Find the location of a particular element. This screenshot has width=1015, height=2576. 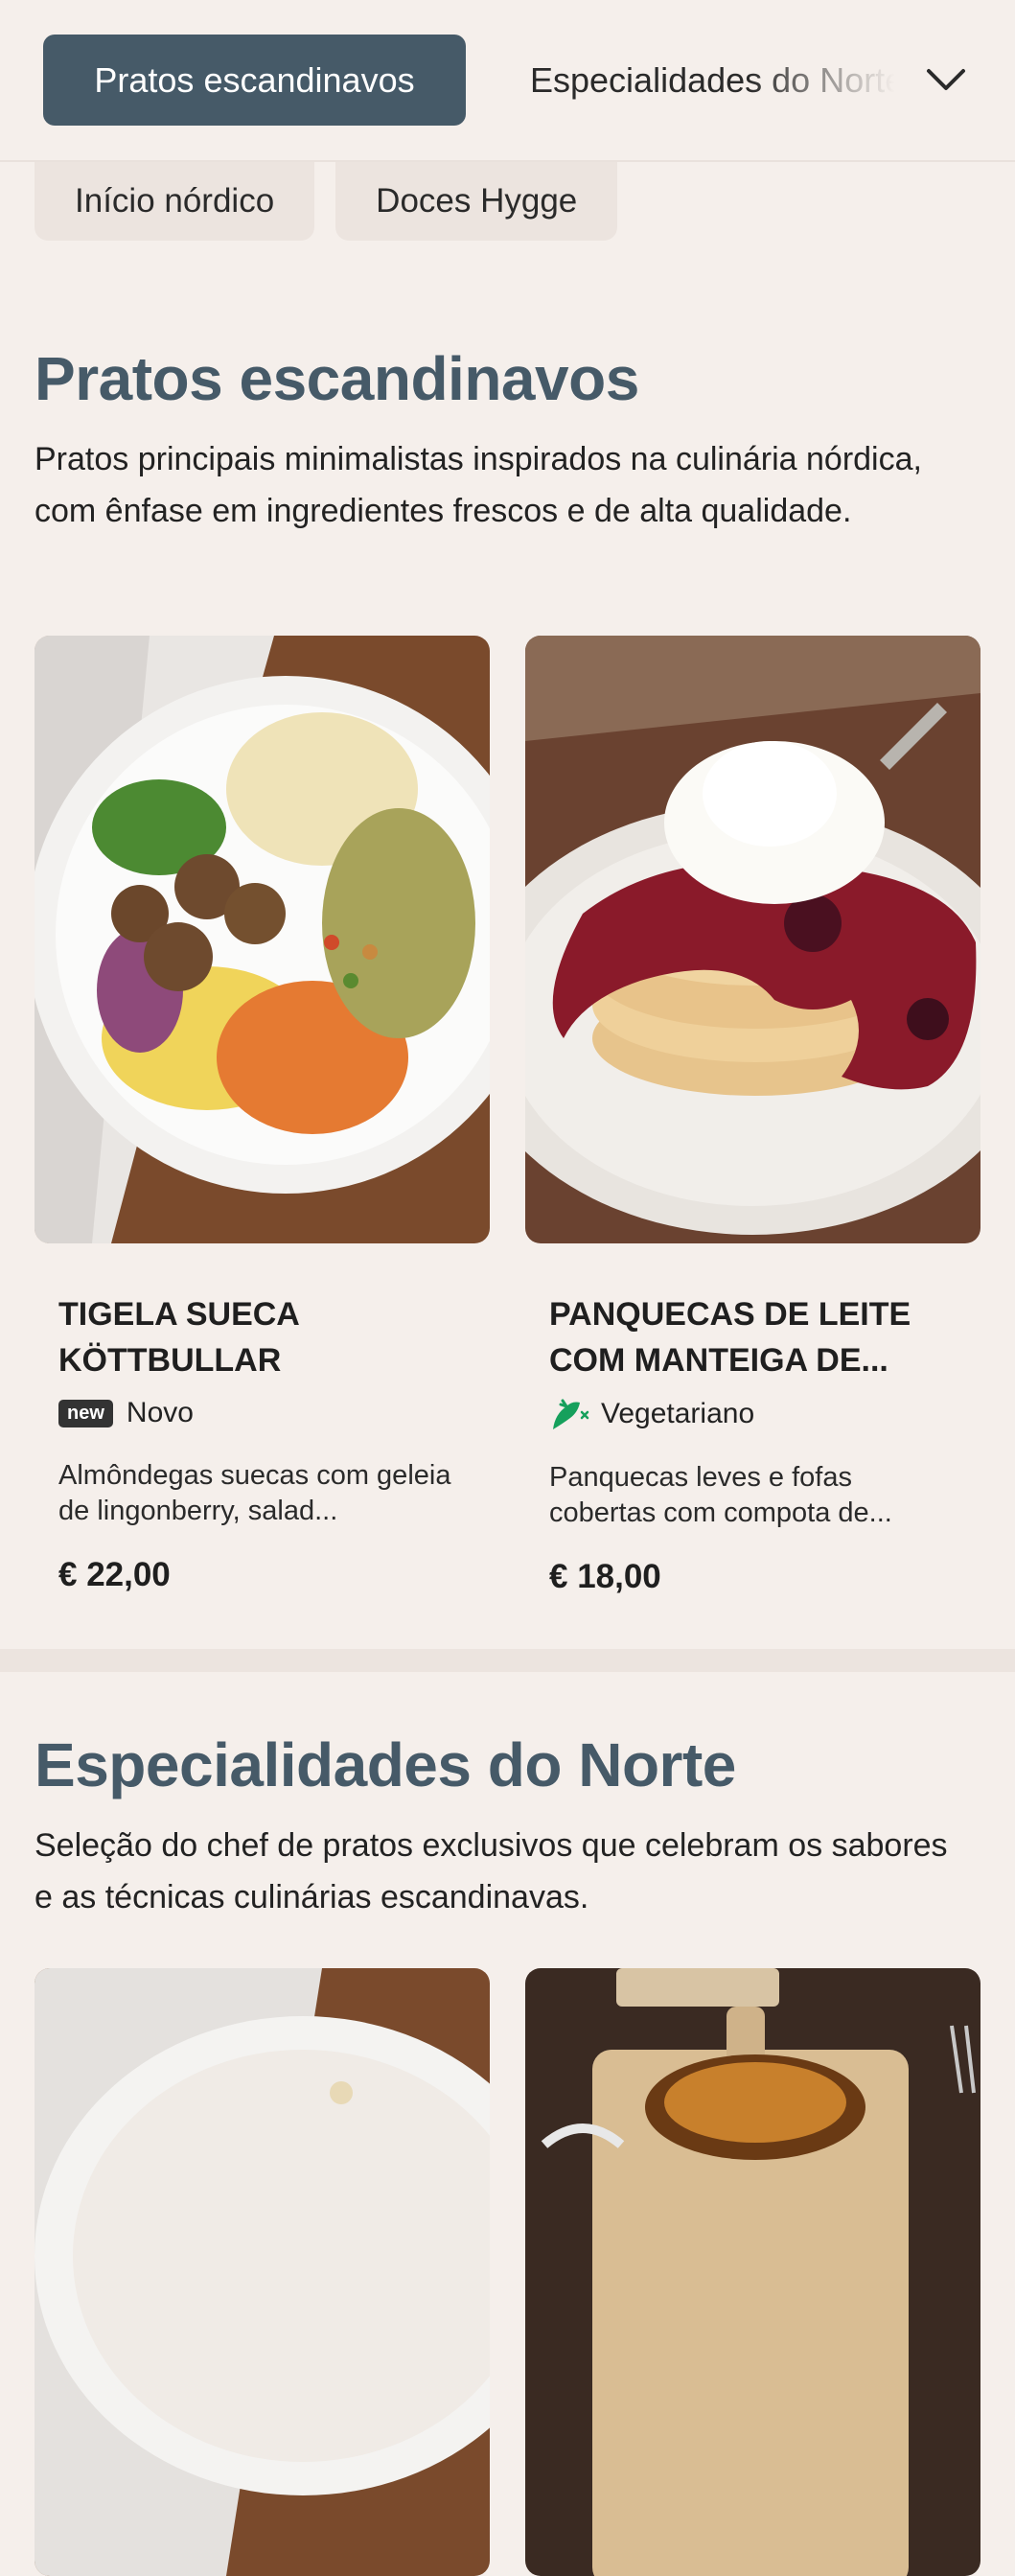

new-badge-icon: new is located at coordinates (85, 1413).